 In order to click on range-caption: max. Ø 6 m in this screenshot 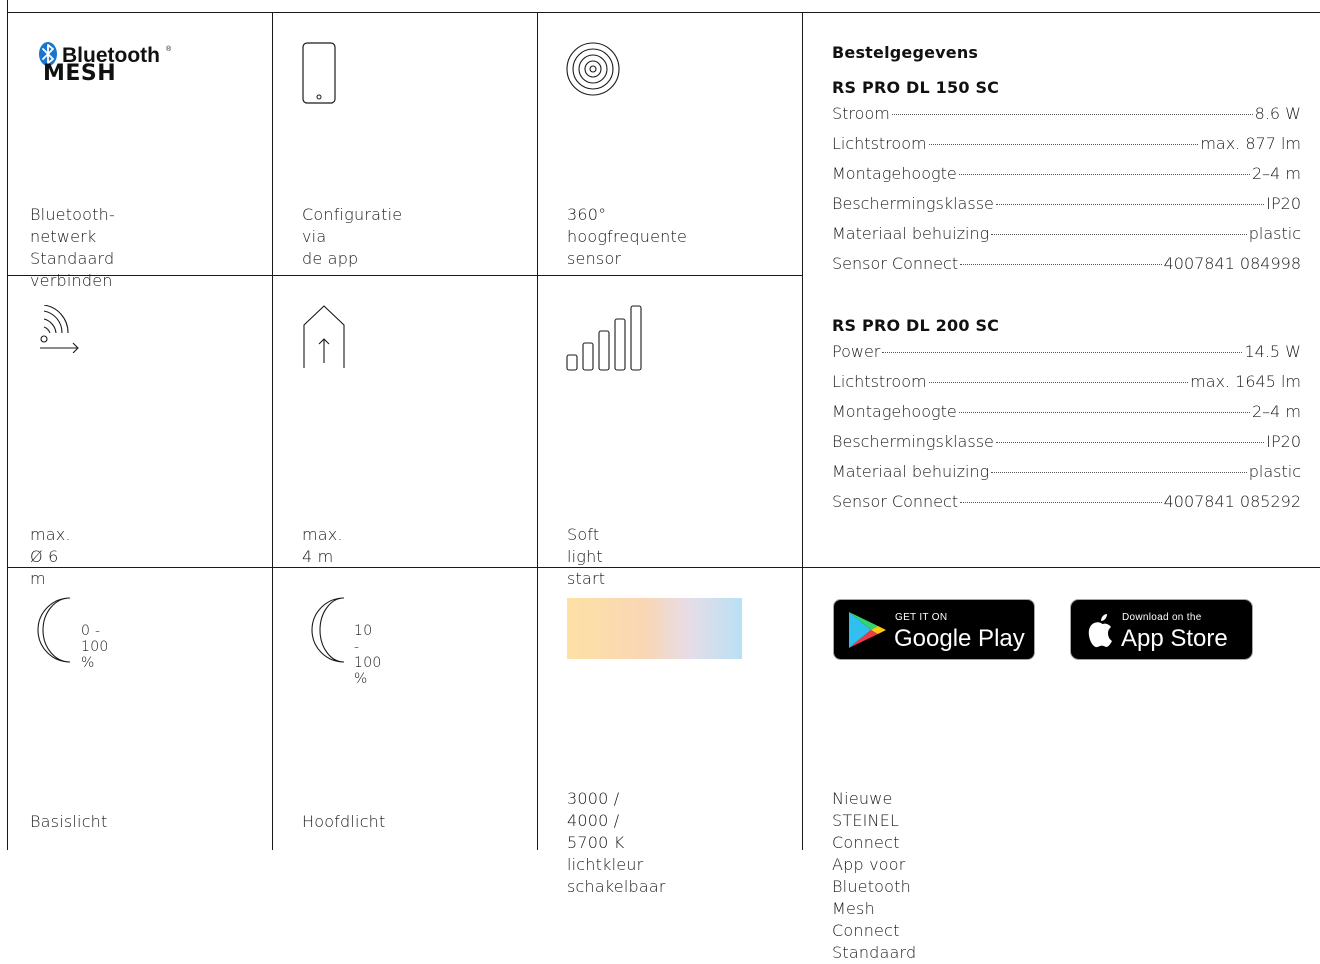, I will do `click(50, 556)`.